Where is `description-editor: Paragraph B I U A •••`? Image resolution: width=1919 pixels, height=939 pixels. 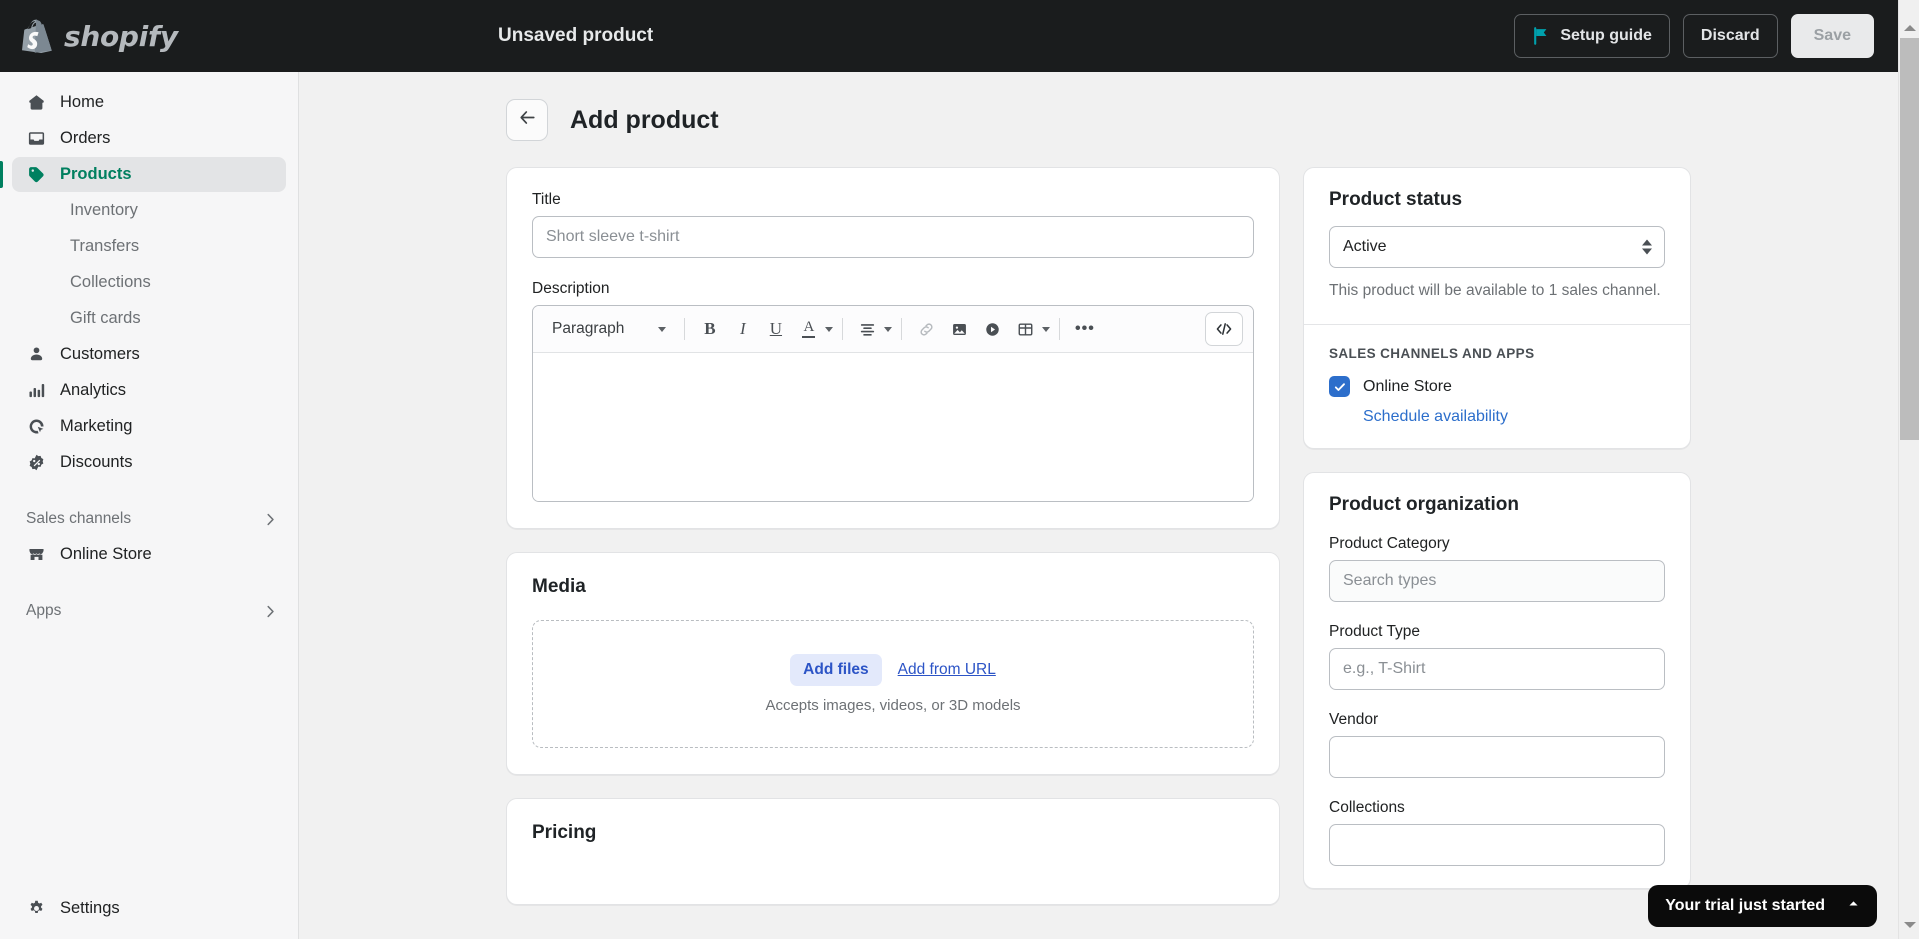
description-editor: Paragraph B I U A ••• is located at coordinates (893, 403).